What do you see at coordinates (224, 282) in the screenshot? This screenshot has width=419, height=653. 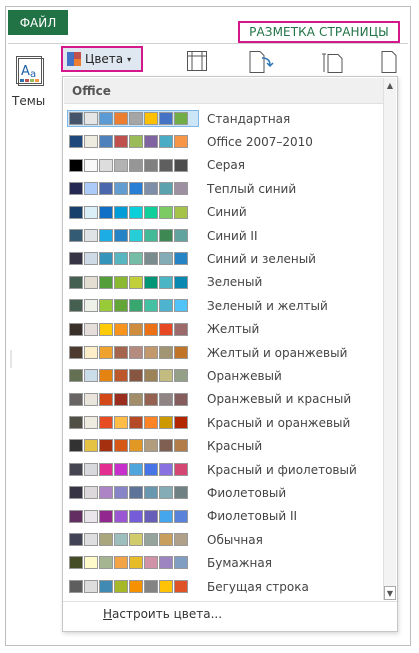 I see `color-scheme-item: Зеленый` at bounding box center [224, 282].